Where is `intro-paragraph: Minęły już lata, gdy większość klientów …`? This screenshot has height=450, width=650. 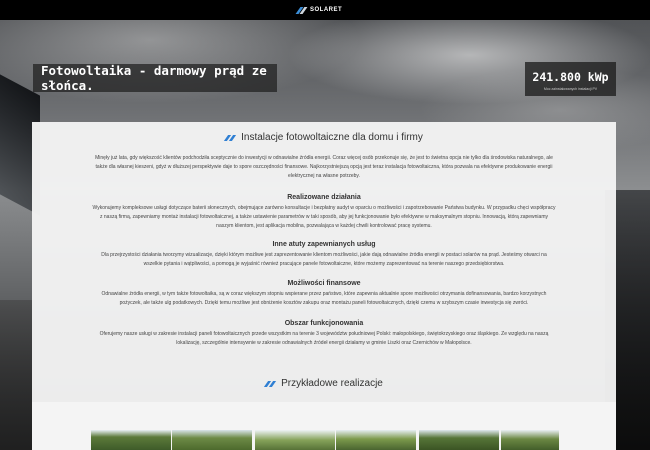 intro-paragraph: Minęły już lata, gdy większość klientów … is located at coordinates (324, 167).